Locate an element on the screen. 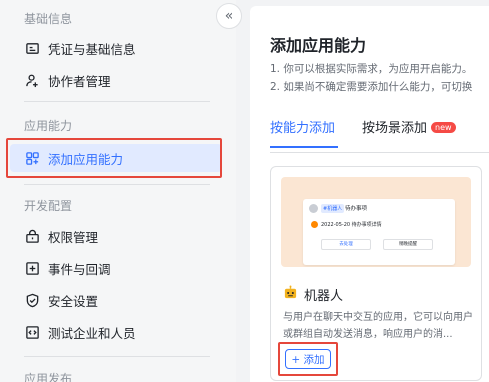 This screenshot has width=489, height=382. description-line-1: 1. 你可以根据实际需求，为应用开启能力。 is located at coordinates (371, 69).